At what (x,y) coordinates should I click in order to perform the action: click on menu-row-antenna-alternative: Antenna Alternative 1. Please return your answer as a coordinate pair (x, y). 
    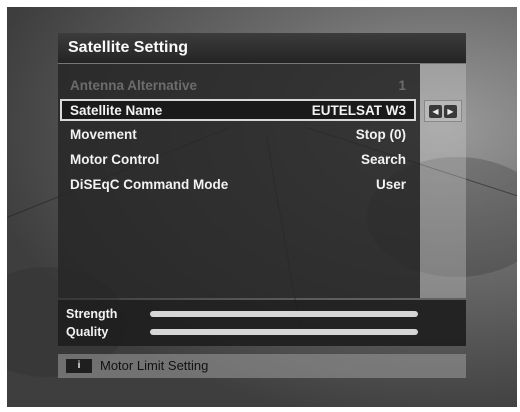
    Looking at the image, I should click on (238, 85).